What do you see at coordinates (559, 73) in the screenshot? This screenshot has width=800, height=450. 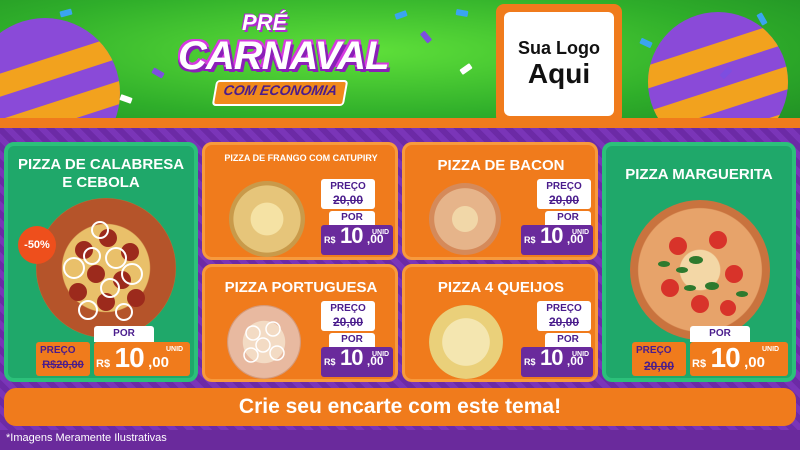 I see `logo-text-line2: Aqui` at bounding box center [559, 73].